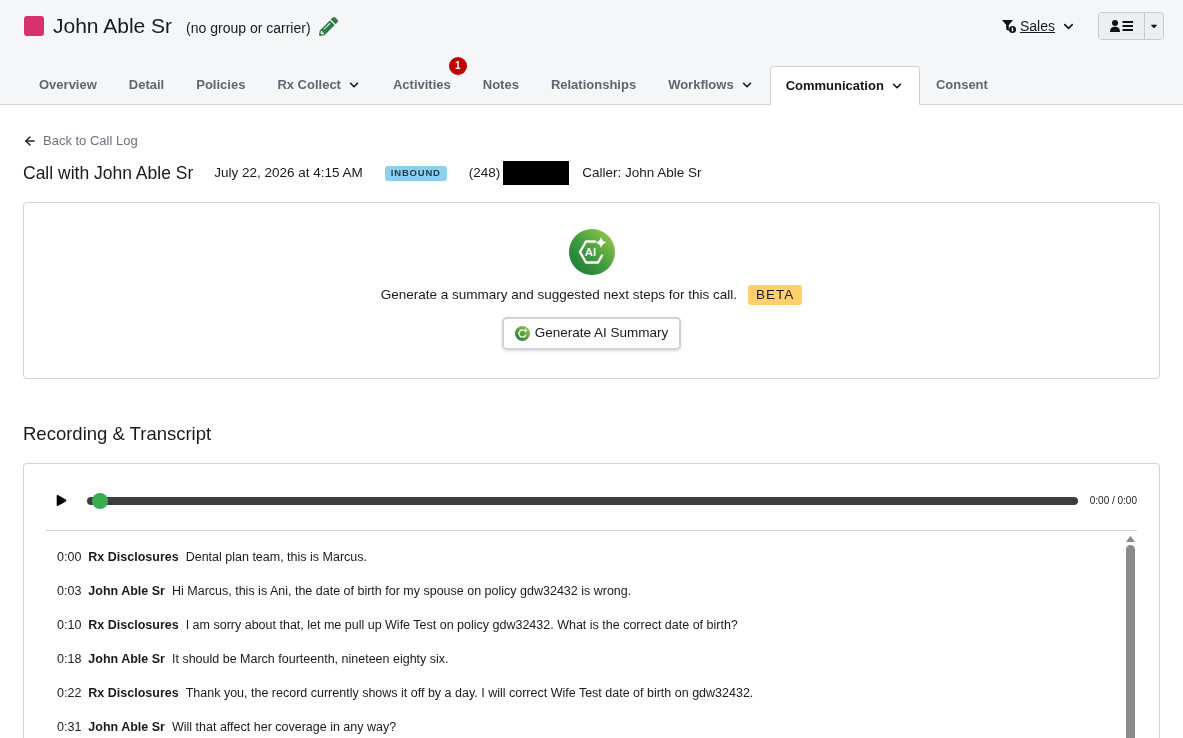 Image resolution: width=1183 pixels, height=738 pixels. I want to click on contact-menu-button, so click(1122, 26).